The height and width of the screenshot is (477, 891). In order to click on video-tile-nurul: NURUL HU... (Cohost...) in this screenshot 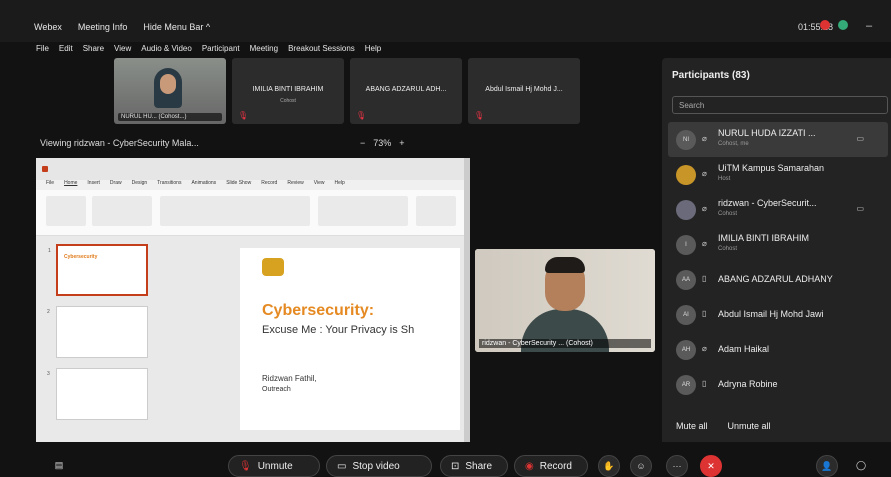, I will do `click(170, 91)`.